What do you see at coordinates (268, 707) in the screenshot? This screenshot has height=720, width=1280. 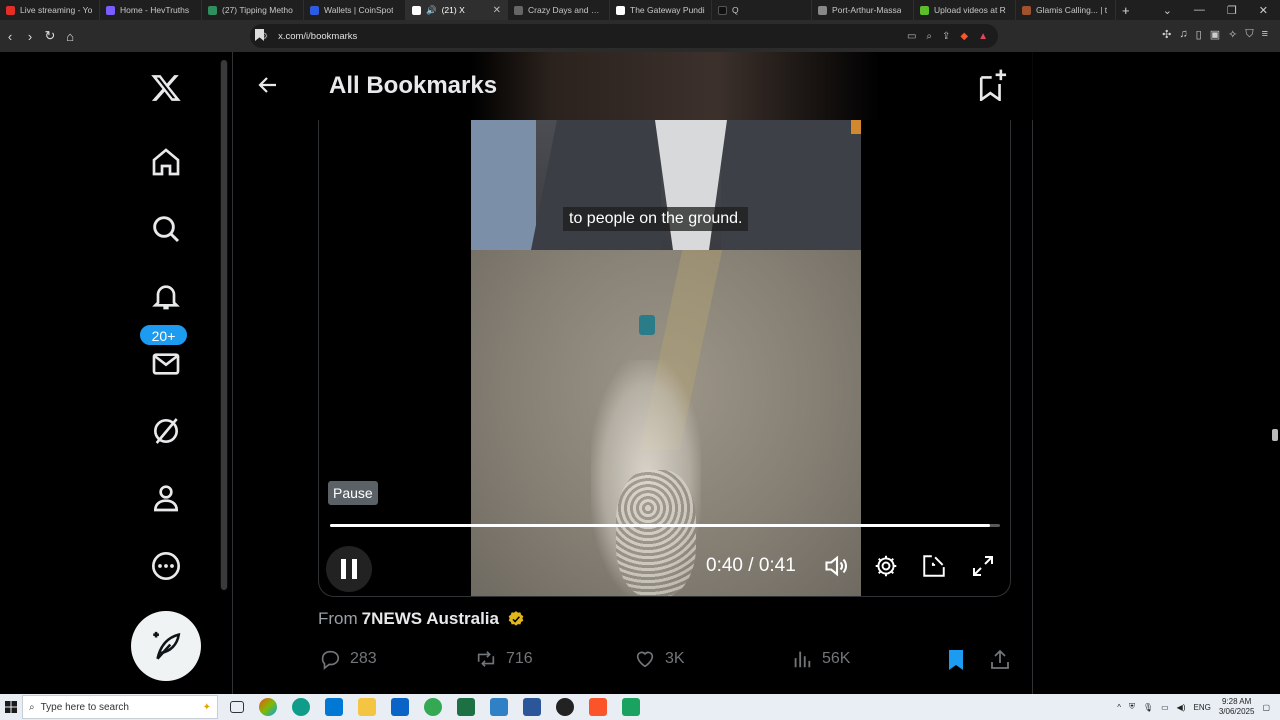 I see `copilot-icon` at bounding box center [268, 707].